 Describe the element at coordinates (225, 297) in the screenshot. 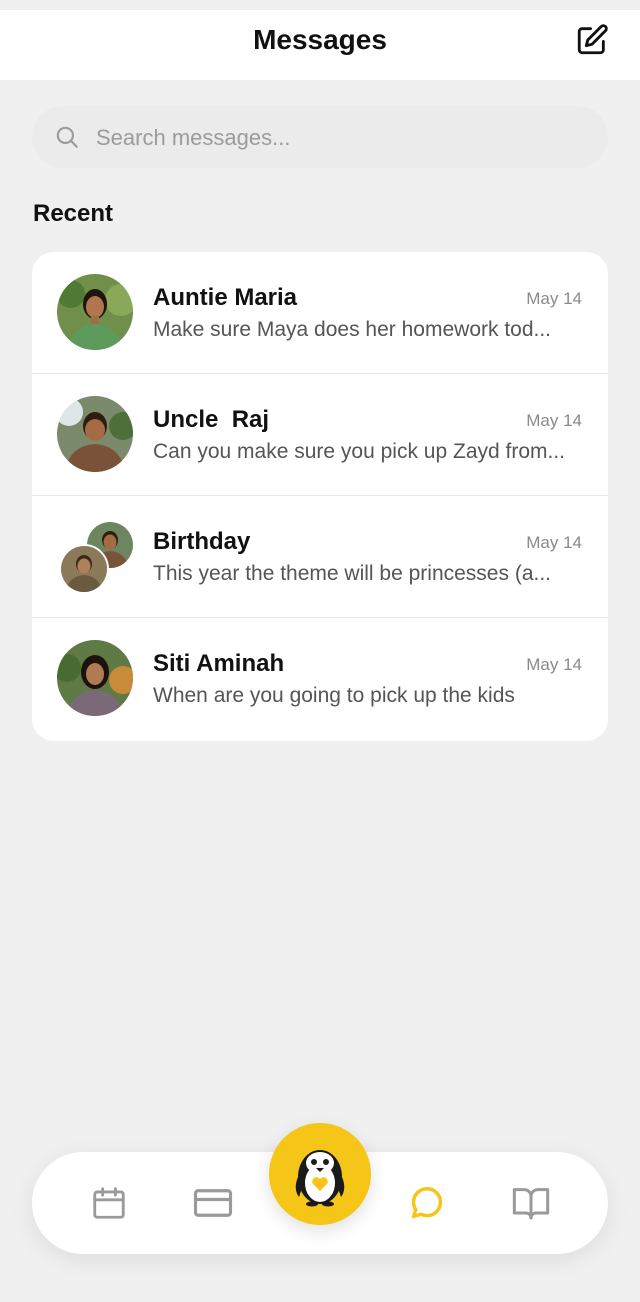

I see `contact-name: Auntie Maria` at that location.